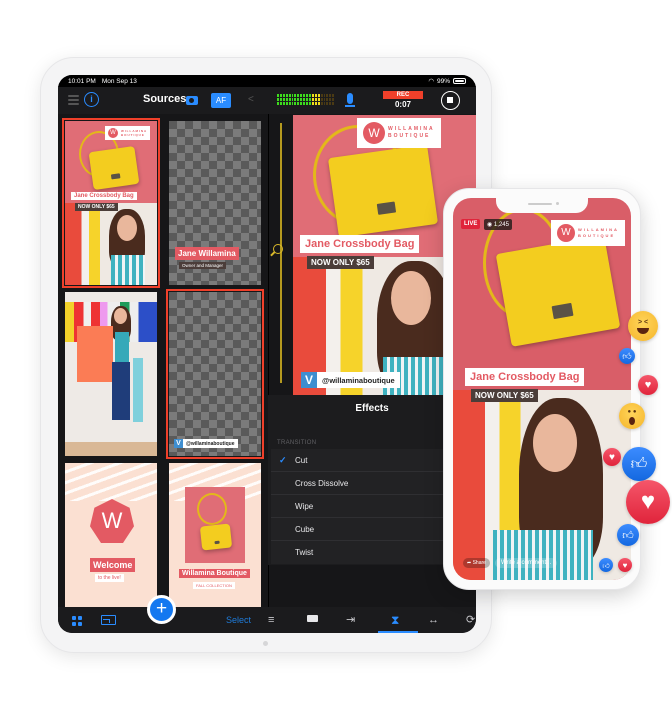  I want to click on battery-icon, so click(459, 81).